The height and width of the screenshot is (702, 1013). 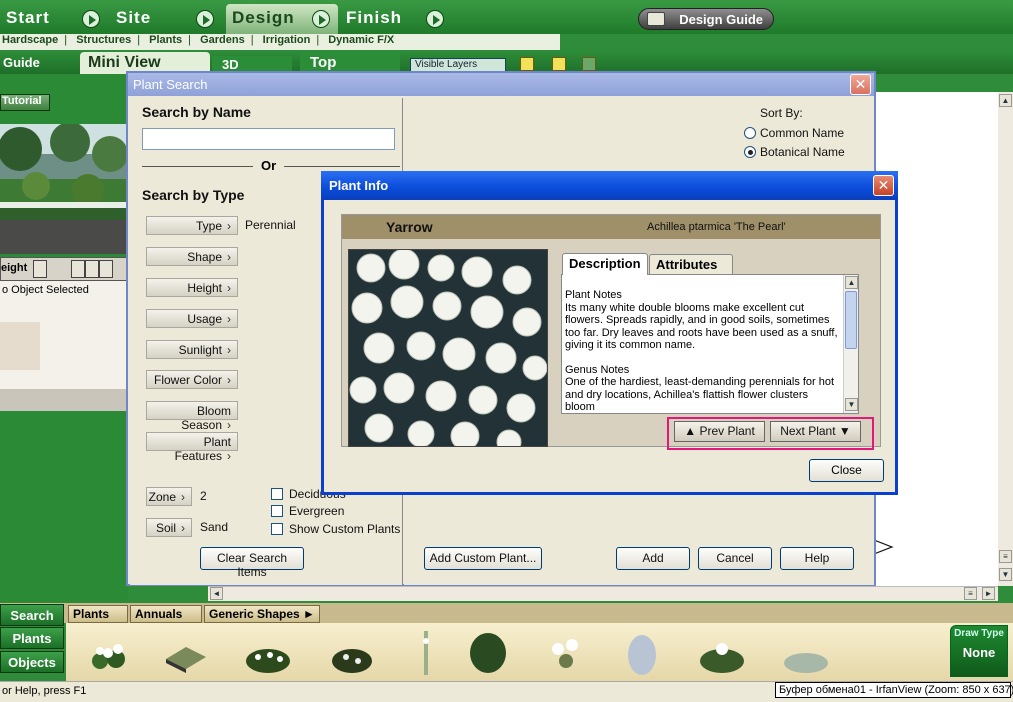 What do you see at coordinates (25, 102) in the screenshot?
I see `tutorial-button: Tutorial` at bounding box center [25, 102].